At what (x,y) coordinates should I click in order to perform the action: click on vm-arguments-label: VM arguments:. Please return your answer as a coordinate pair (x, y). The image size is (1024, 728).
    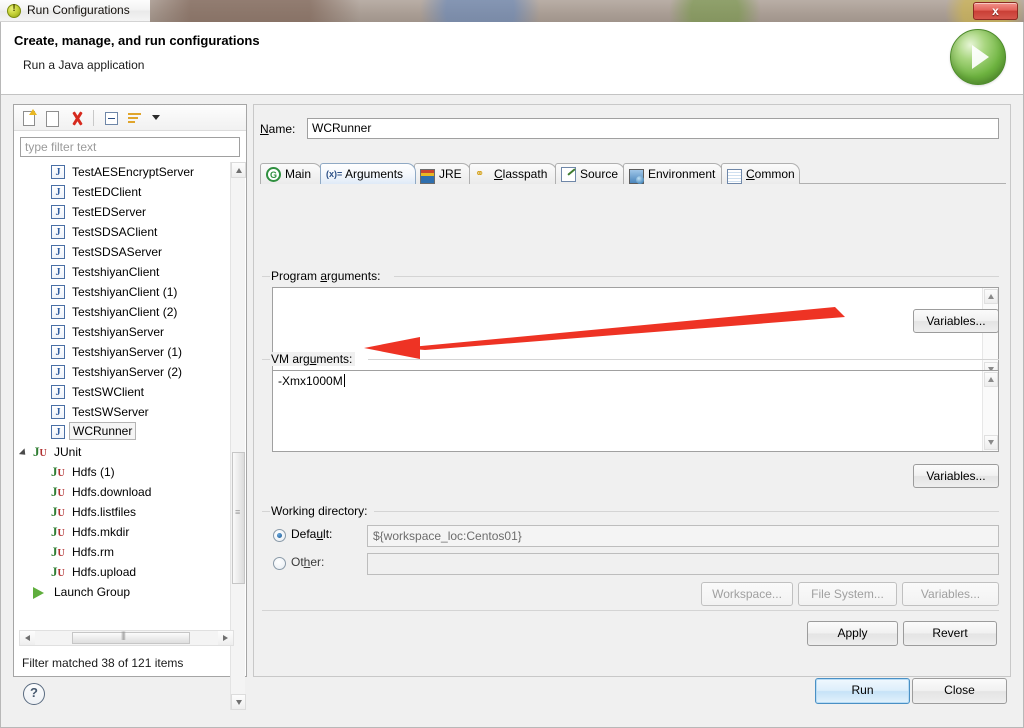
    Looking at the image, I should click on (312, 359).